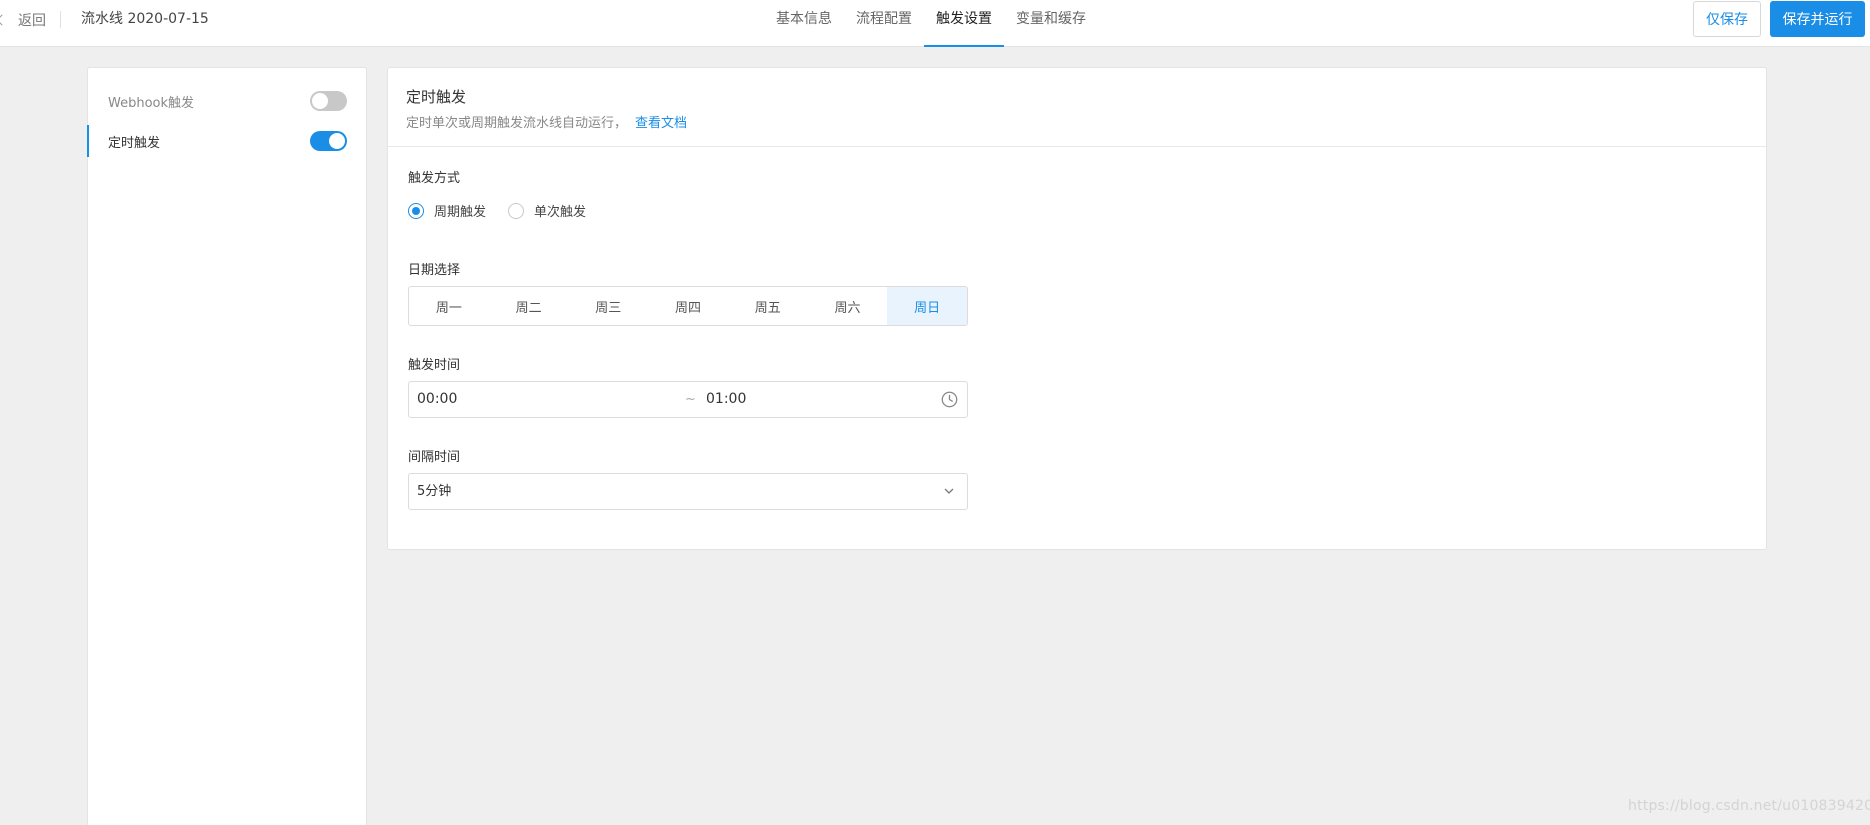  Describe the element at coordinates (437, 399) in the screenshot. I see `start-time-input: 00:00` at that location.